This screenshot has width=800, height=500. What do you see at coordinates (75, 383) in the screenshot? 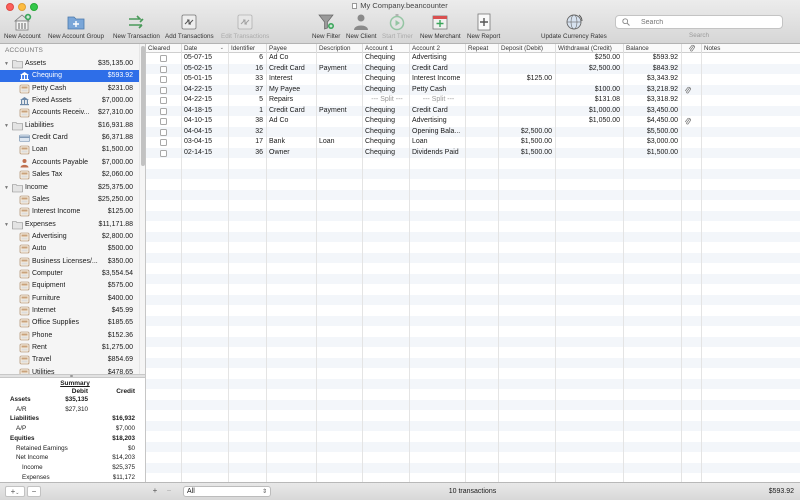
I see `summary-title: Summary` at bounding box center [75, 383].